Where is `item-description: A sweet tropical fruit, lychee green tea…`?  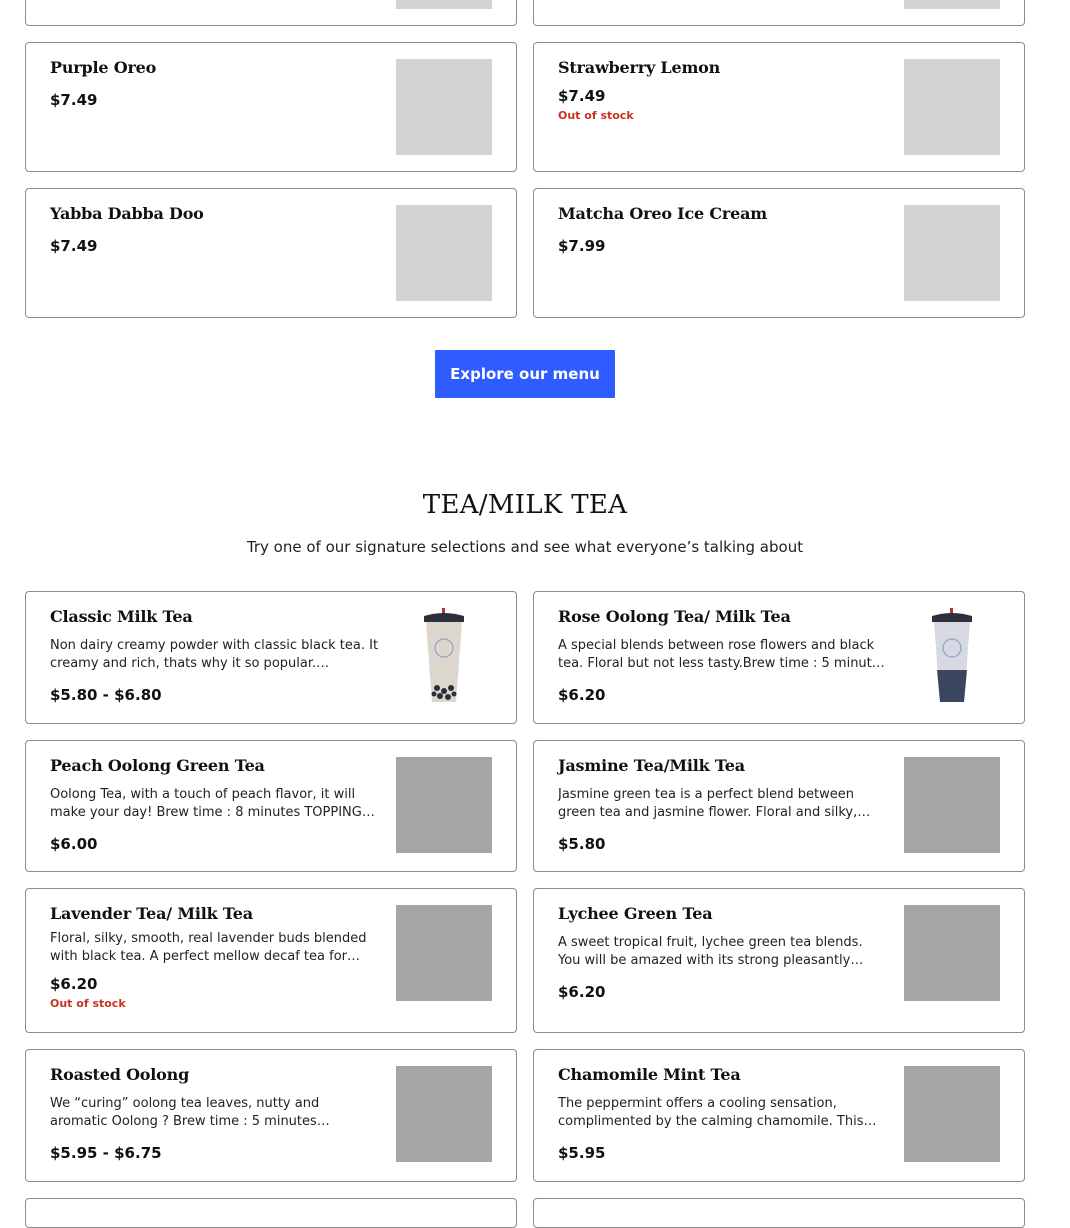
item-description: A sweet tropical fruit, lychee green tea… is located at coordinates (710, 951).